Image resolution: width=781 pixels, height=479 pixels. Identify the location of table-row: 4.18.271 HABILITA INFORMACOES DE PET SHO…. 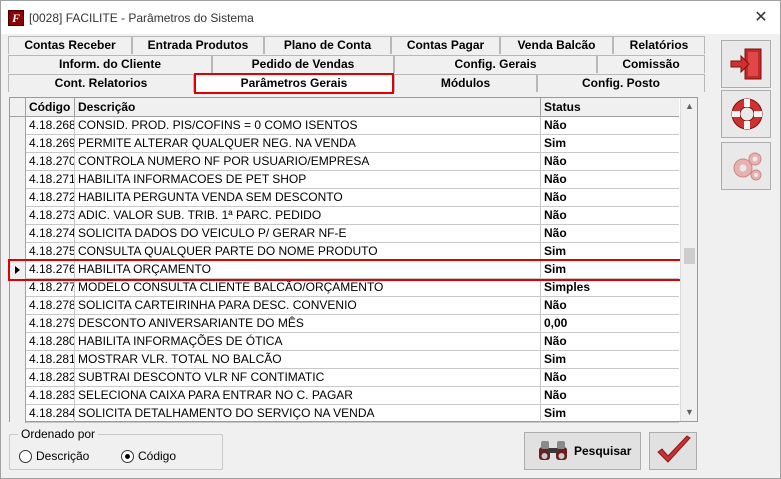
(344, 180).